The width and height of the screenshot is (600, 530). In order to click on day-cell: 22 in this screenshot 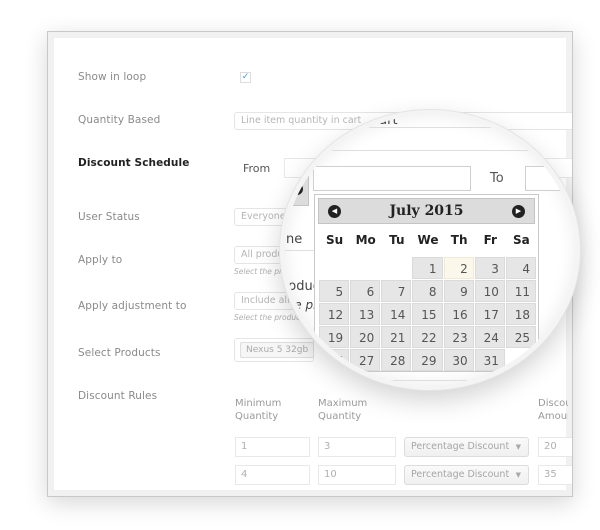, I will do `click(427, 337)`.